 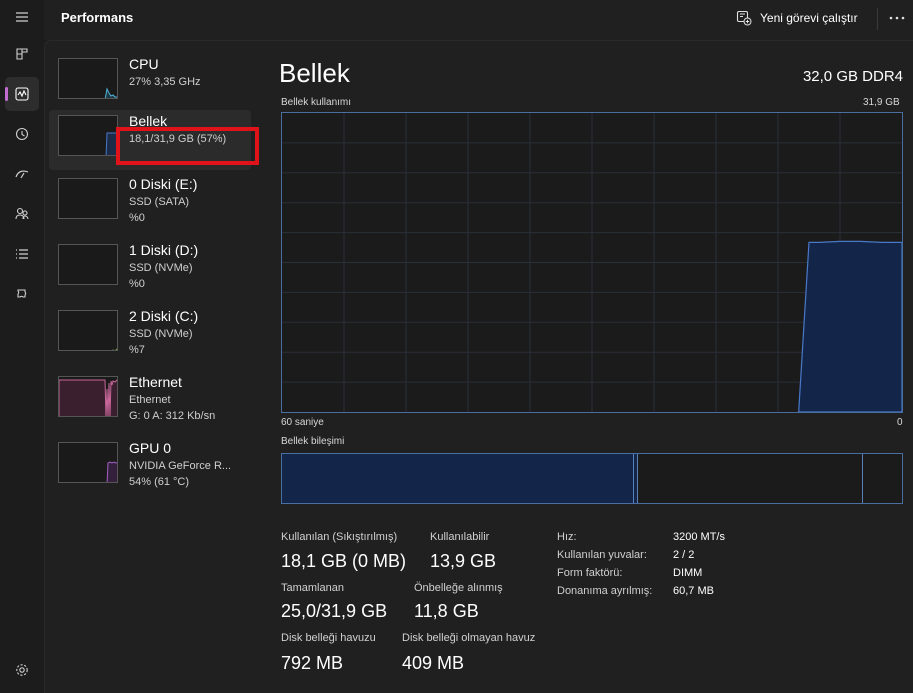 I want to click on device-disk-d: 1 Diski (D:) SSD (NVMe) %0, so click(x=150, y=269).